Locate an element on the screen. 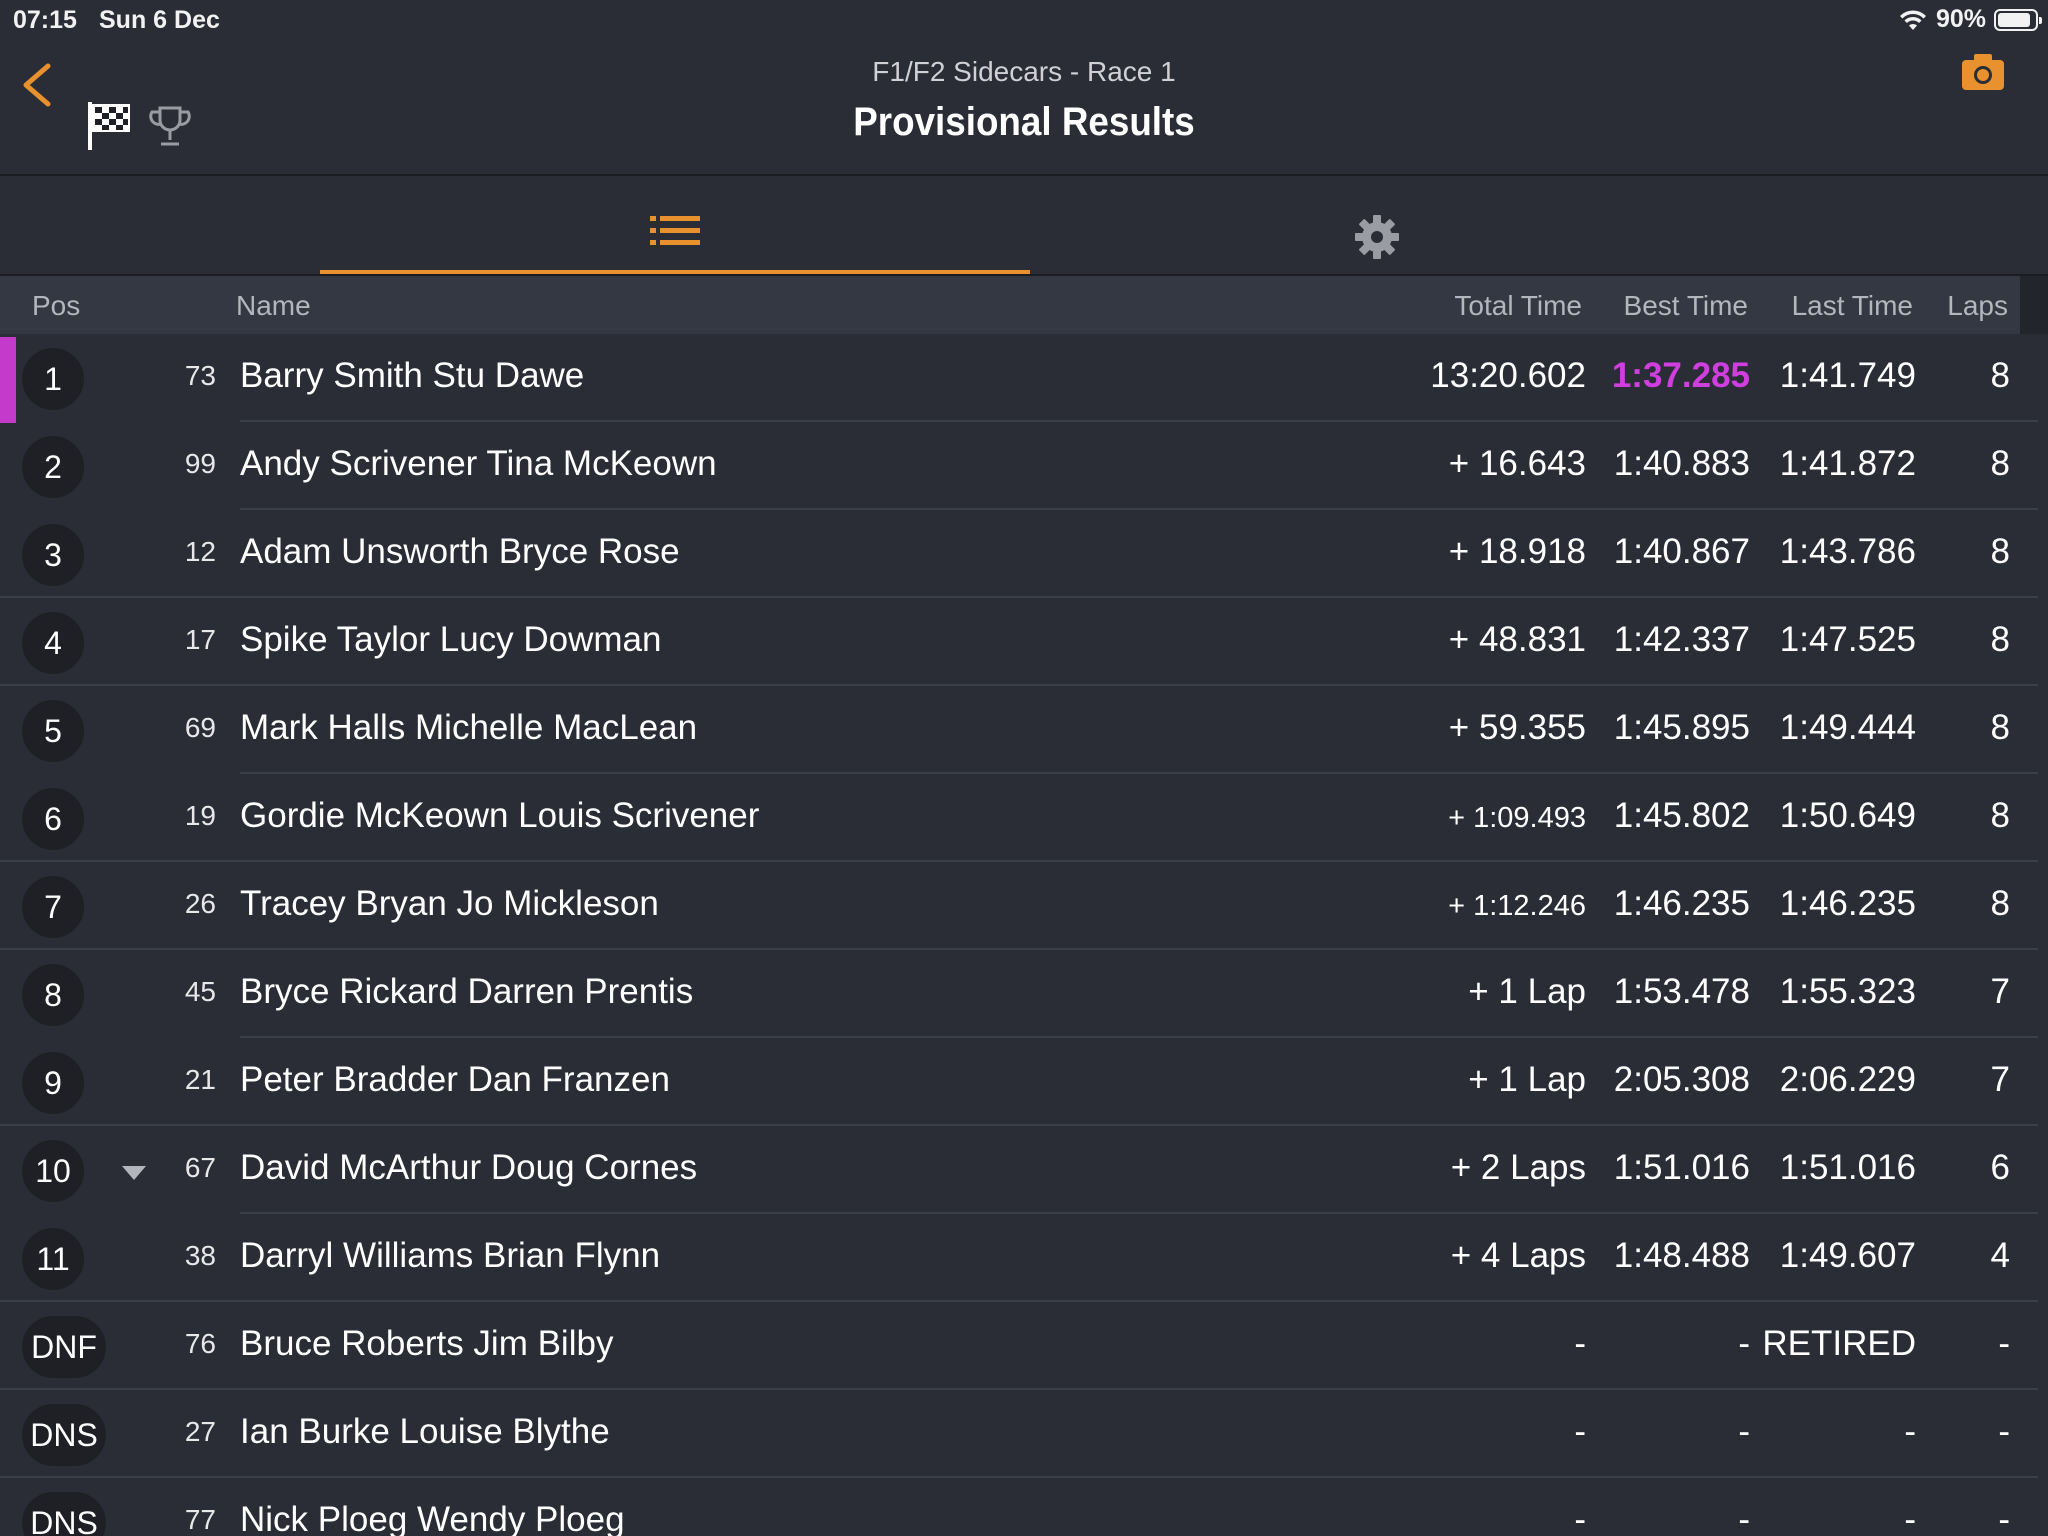  rider-names: Mark Halls Michelle MacLean is located at coordinates (469, 727).